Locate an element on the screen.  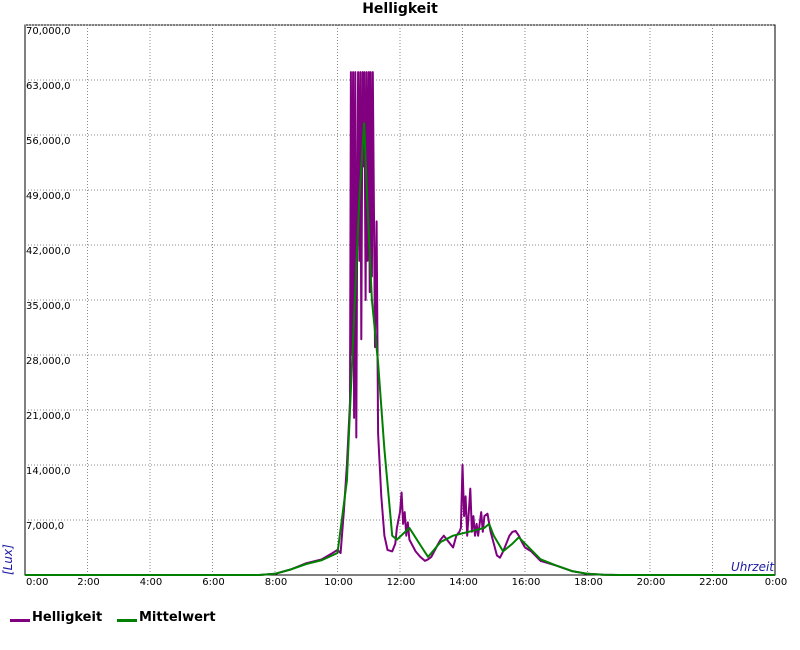
x-tick-label: 10:00 is located at coordinates (338, 582).